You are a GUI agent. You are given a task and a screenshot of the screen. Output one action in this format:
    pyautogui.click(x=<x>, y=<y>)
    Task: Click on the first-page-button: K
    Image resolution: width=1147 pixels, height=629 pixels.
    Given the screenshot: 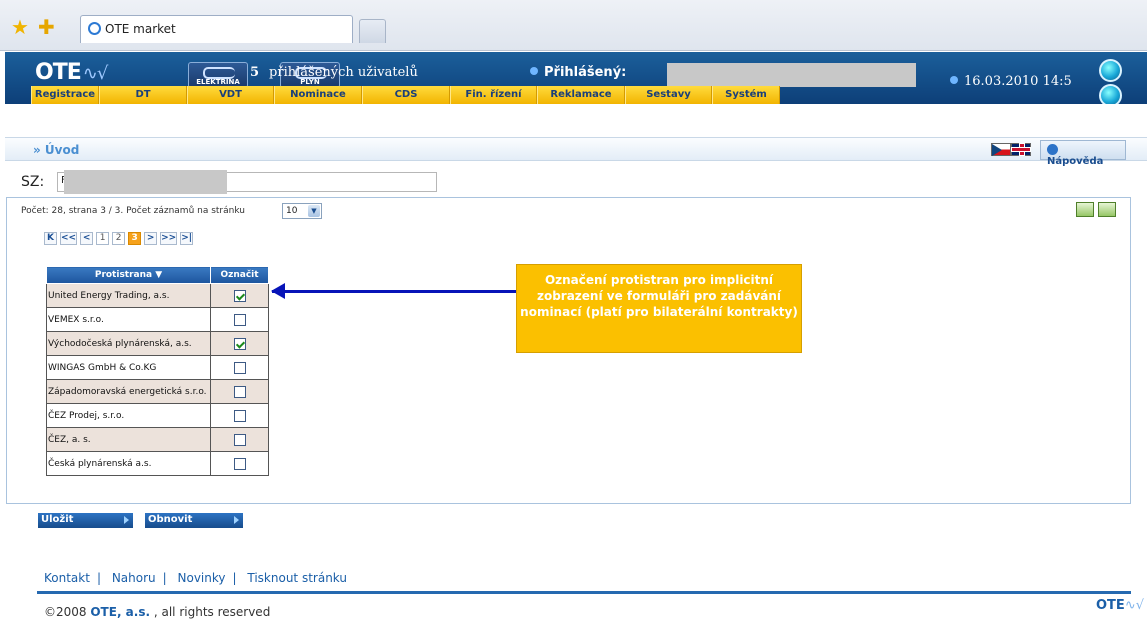 What is the action you would take?
    pyautogui.click(x=50, y=238)
    